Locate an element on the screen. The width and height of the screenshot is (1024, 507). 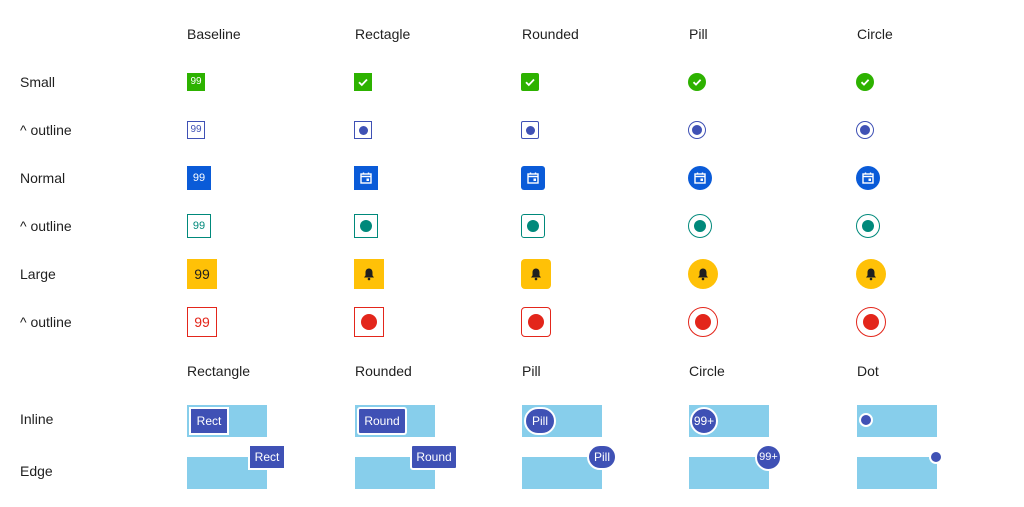
row-label-normal: Normal is located at coordinates (43, 178).